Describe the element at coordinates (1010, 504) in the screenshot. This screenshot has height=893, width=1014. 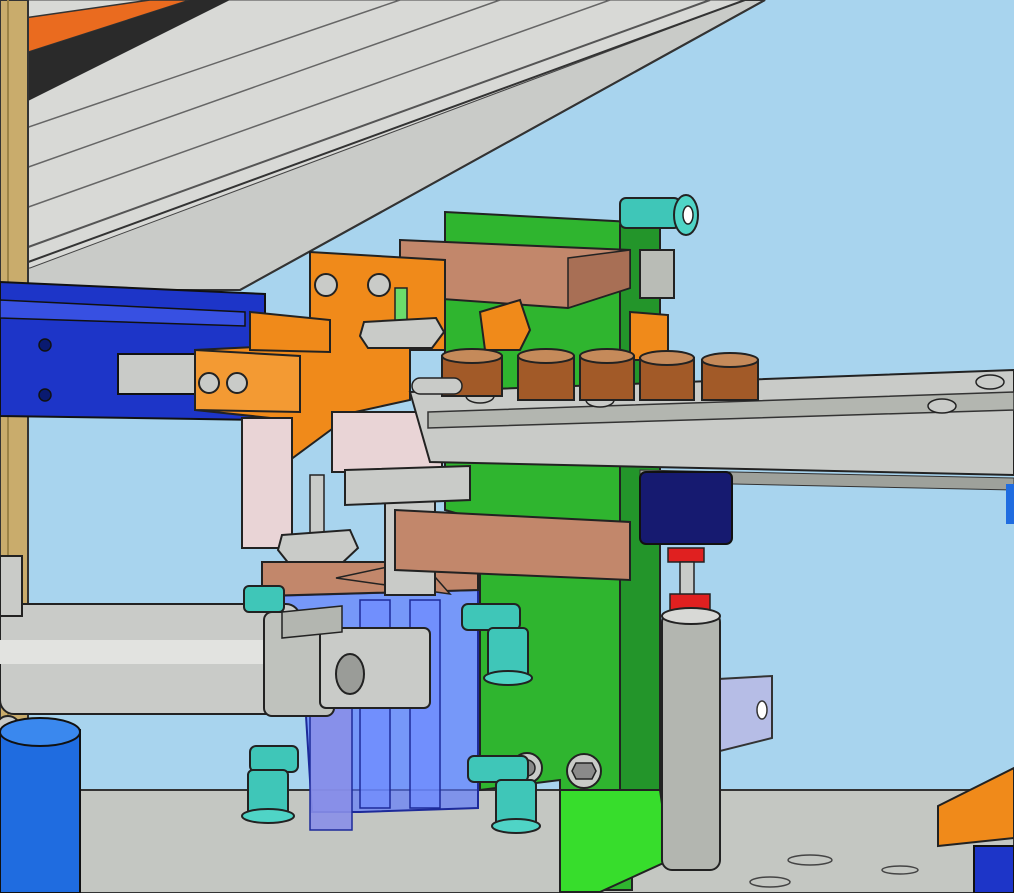
I see `right-edge-part` at that location.